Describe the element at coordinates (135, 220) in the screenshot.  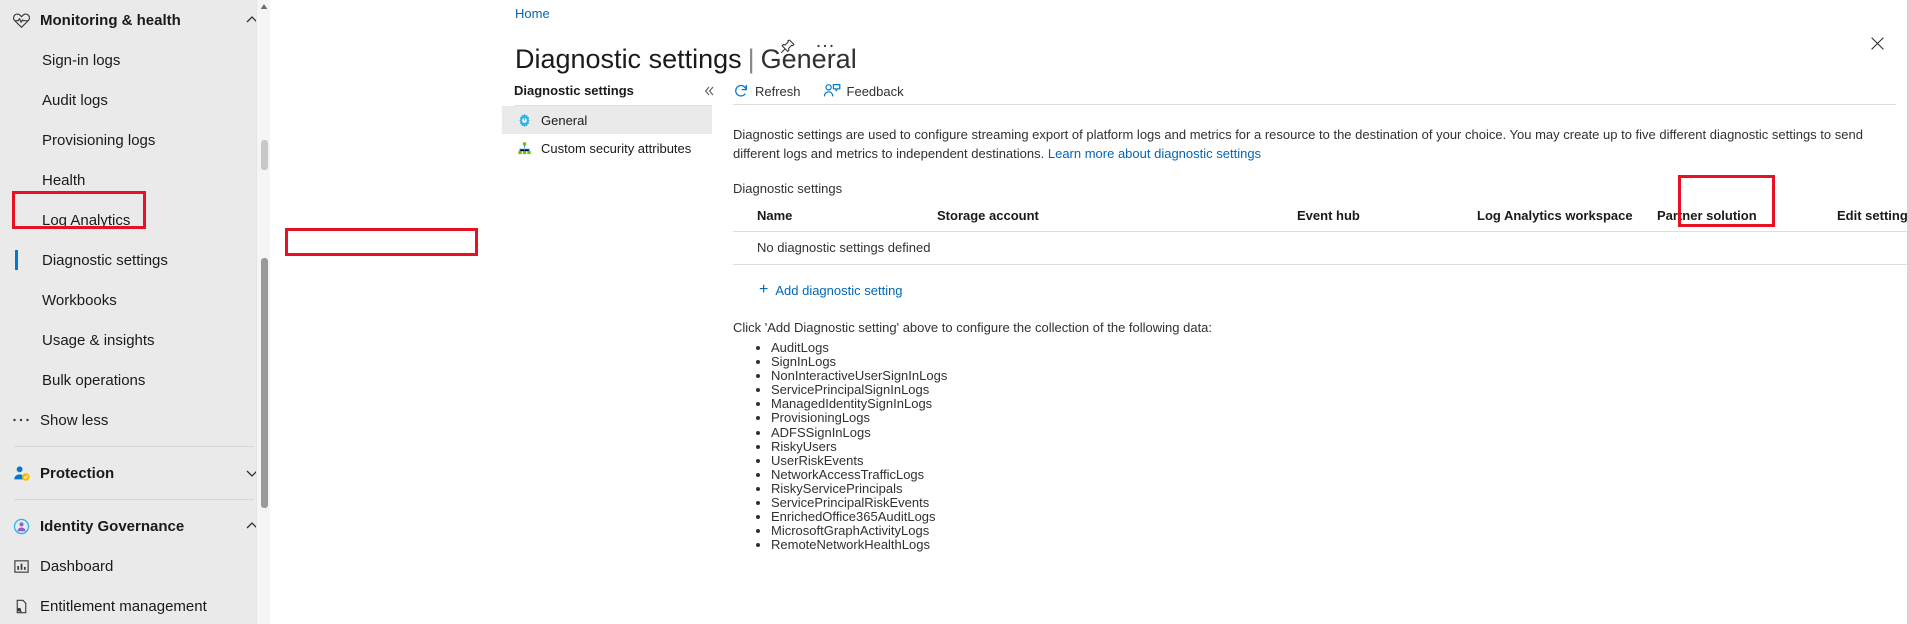
I see `sidebar-item-log-analytics: Log Analytics` at that location.